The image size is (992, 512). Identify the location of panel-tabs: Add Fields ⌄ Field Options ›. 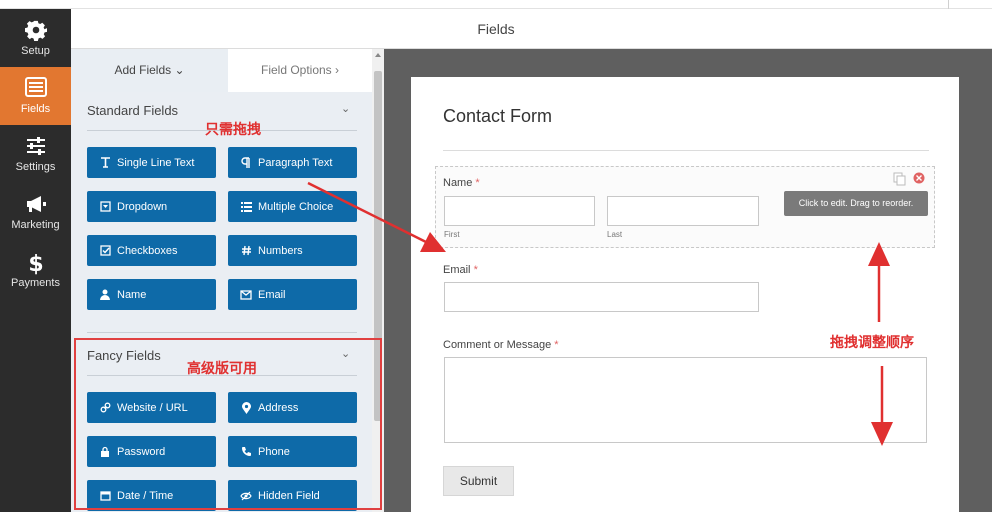
(221, 70).